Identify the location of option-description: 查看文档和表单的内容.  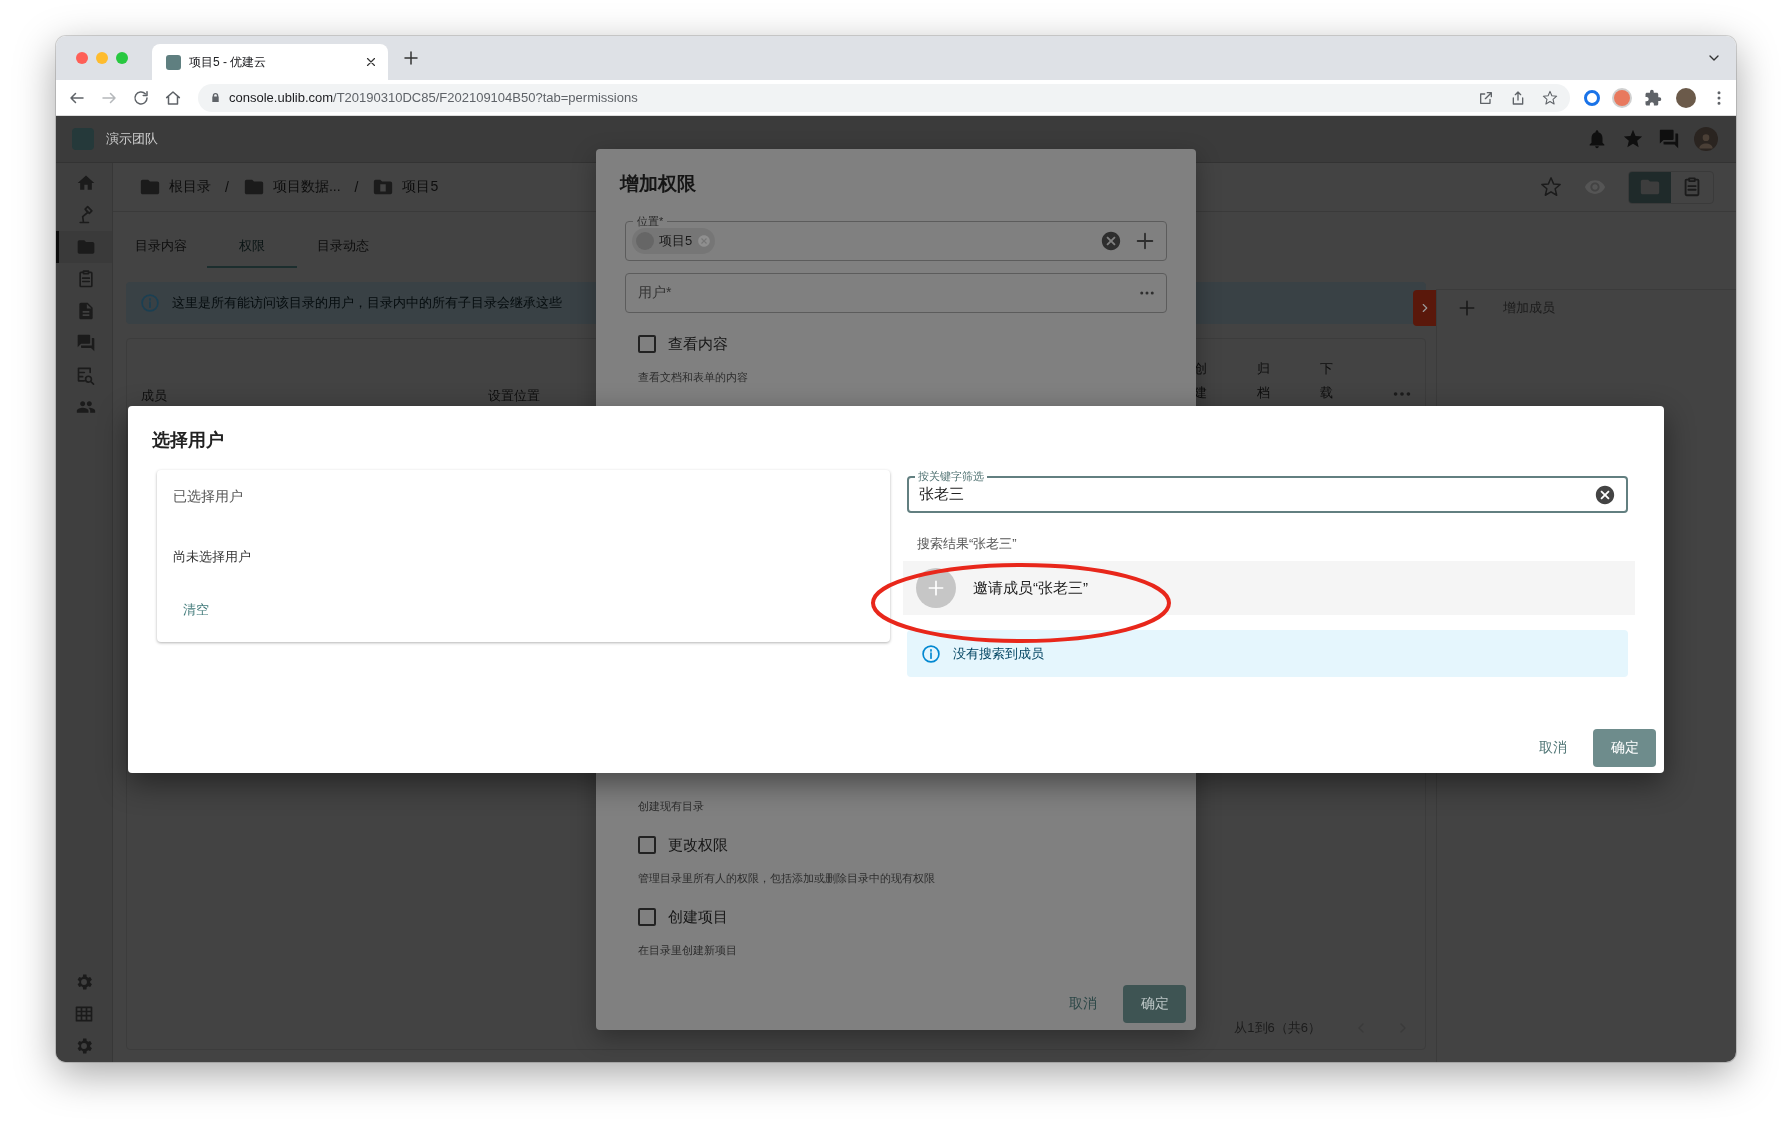
(693, 377).